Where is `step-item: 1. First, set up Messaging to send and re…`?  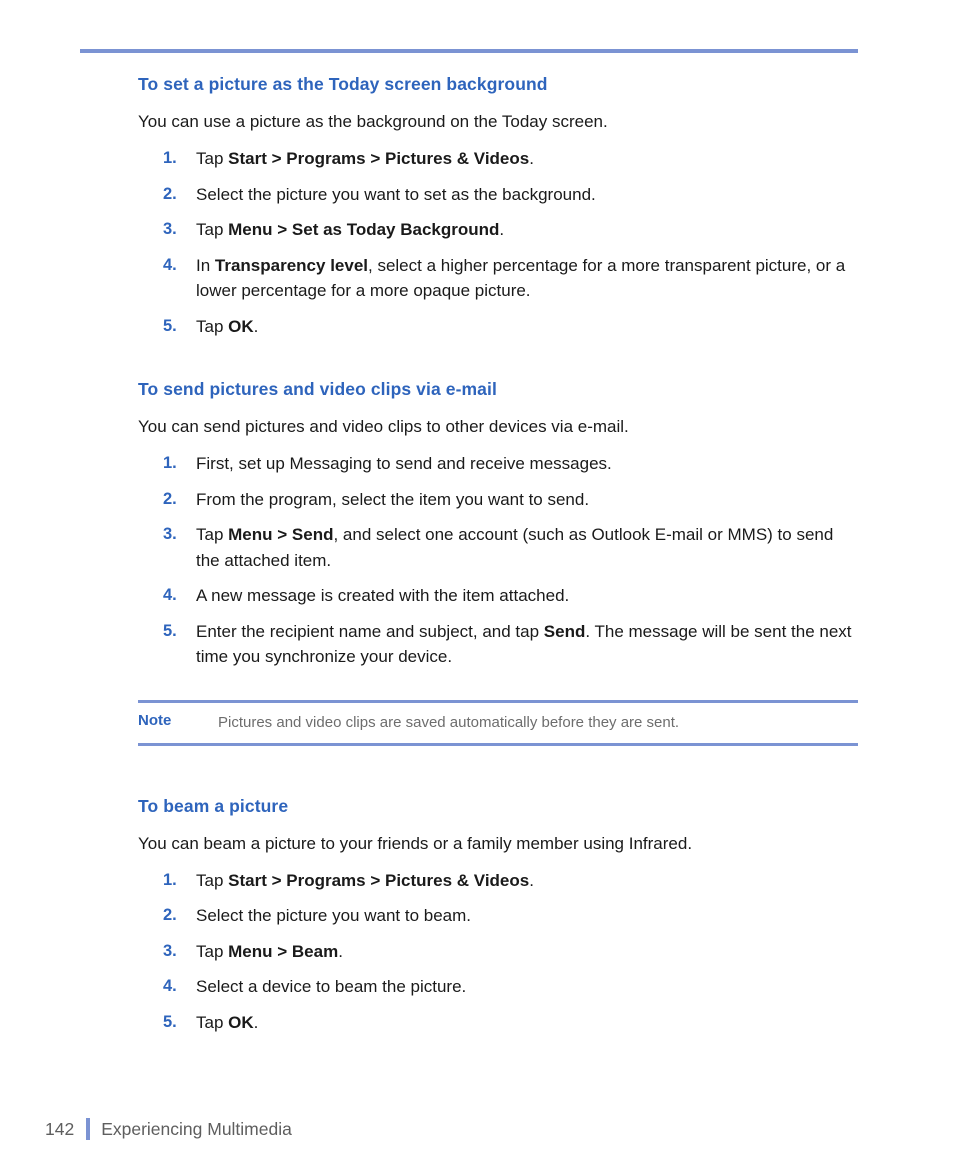 step-item: 1. First, set up Messaging to send and re… is located at coordinates (498, 464).